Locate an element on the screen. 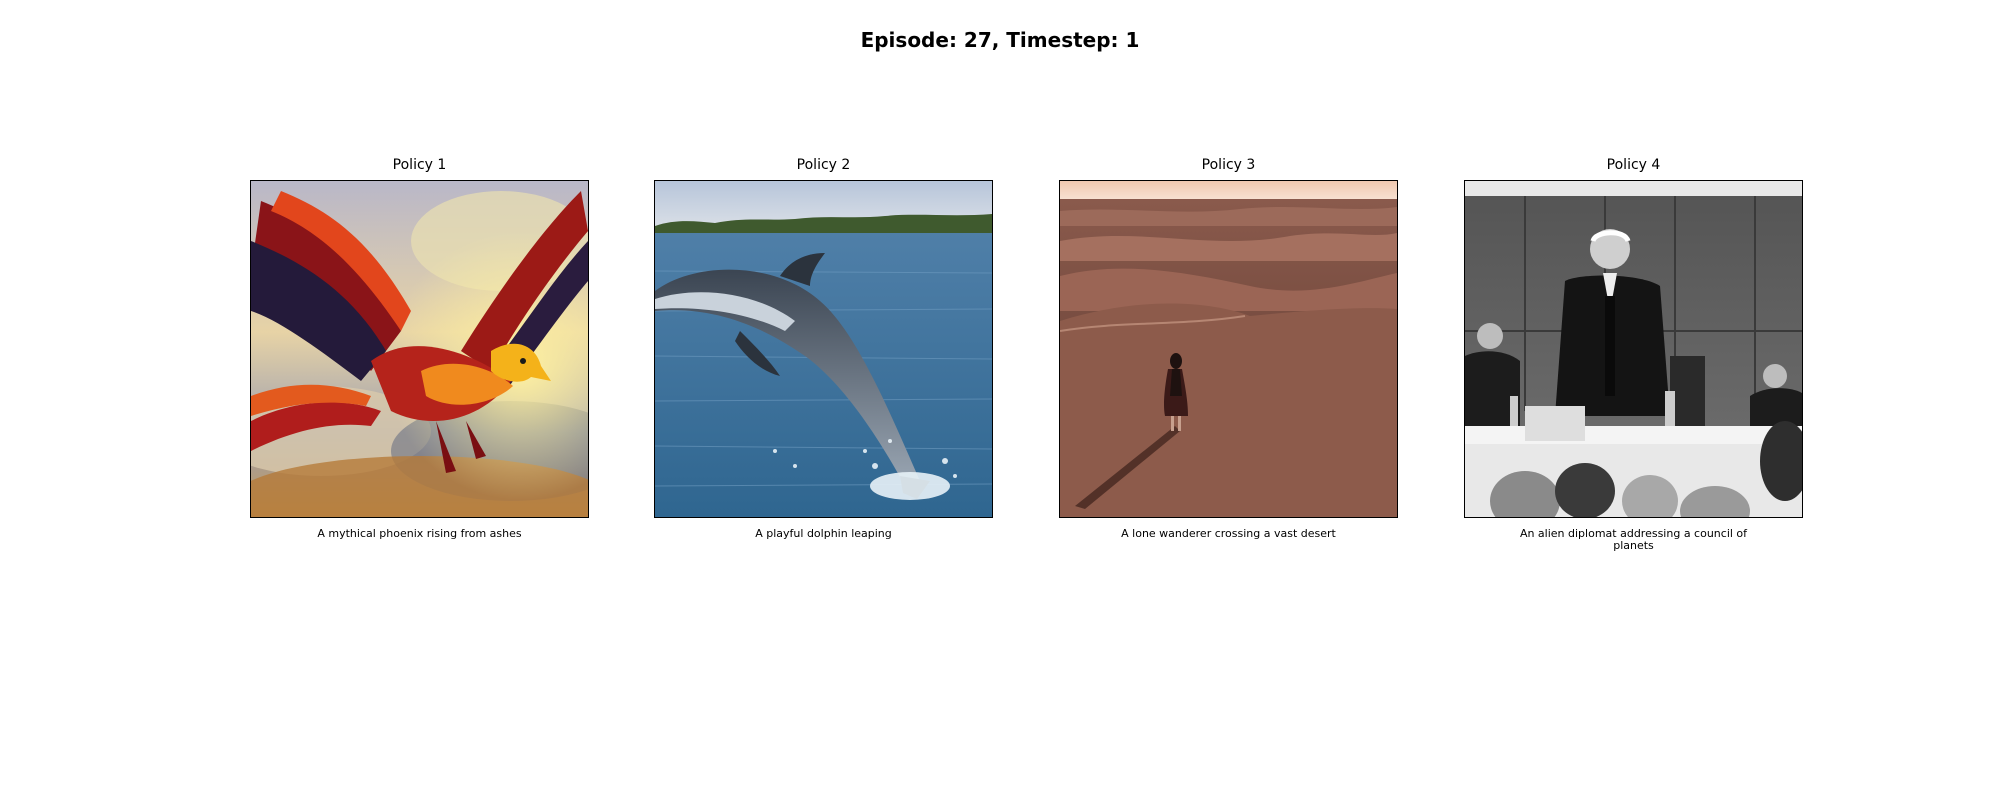 This screenshot has width=2000, height=800. panel-caption: A mythical phoenix rising from ashes is located at coordinates (419, 533).